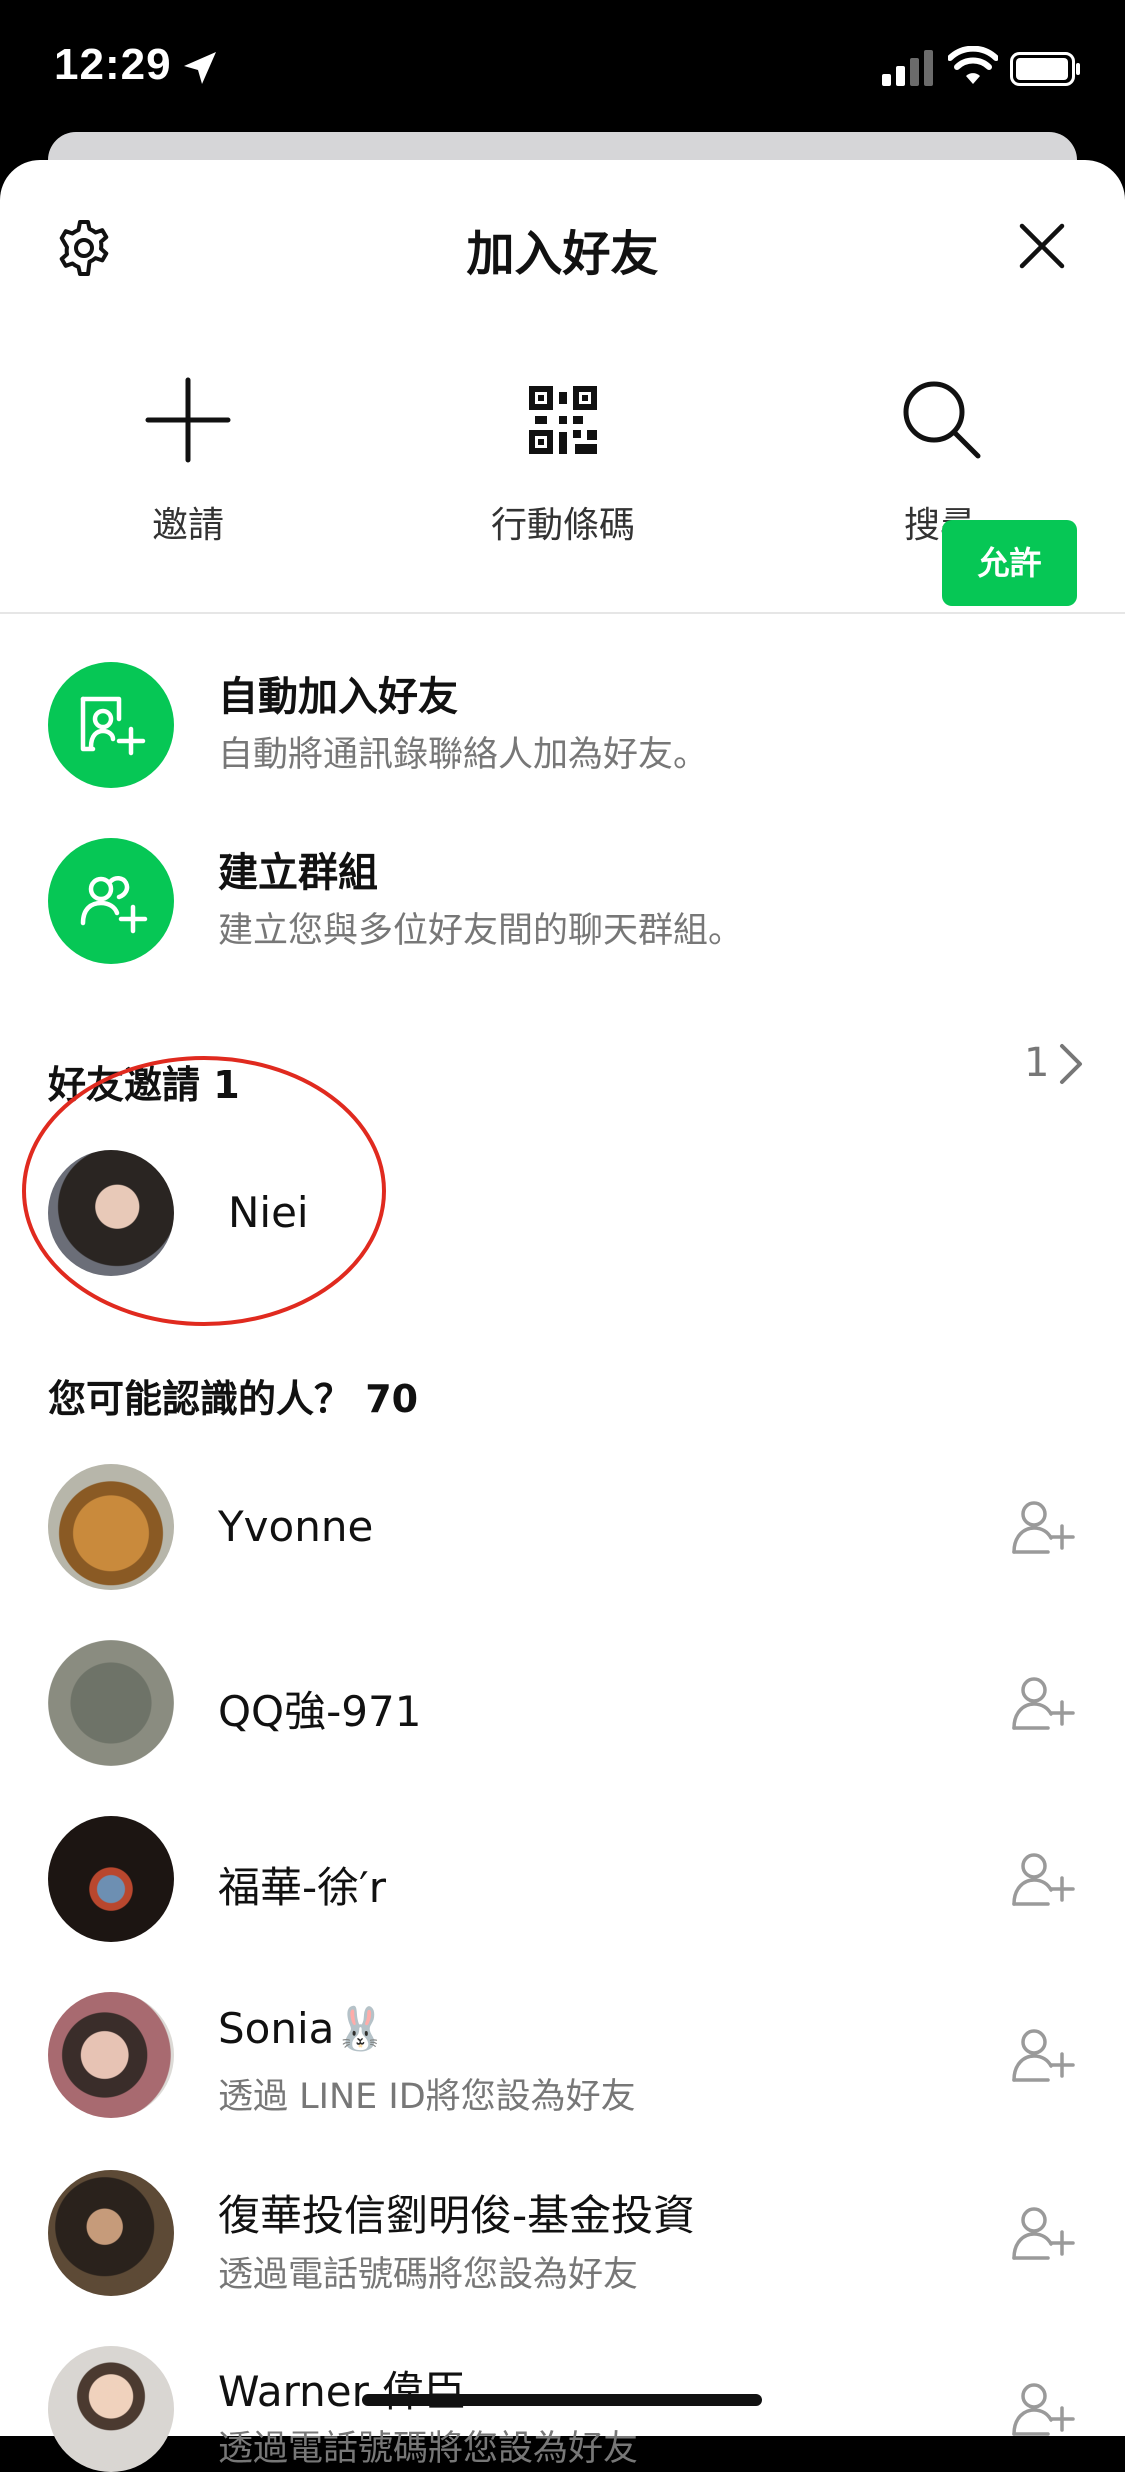  What do you see at coordinates (562, 613) in the screenshot?
I see `divider` at bounding box center [562, 613].